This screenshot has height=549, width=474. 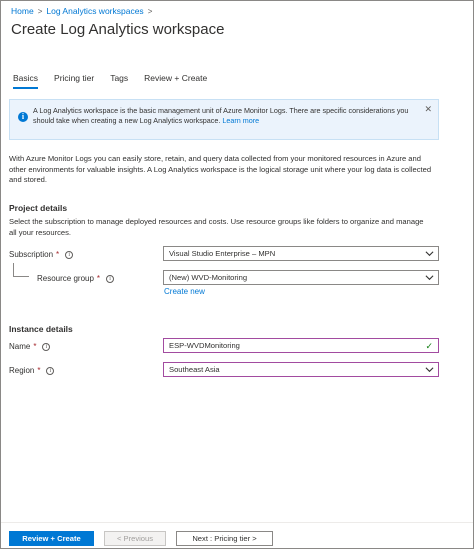 What do you see at coordinates (31, 254) in the screenshot?
I see `subscription-label-text: Subscription` at bounding box center [31, 254].